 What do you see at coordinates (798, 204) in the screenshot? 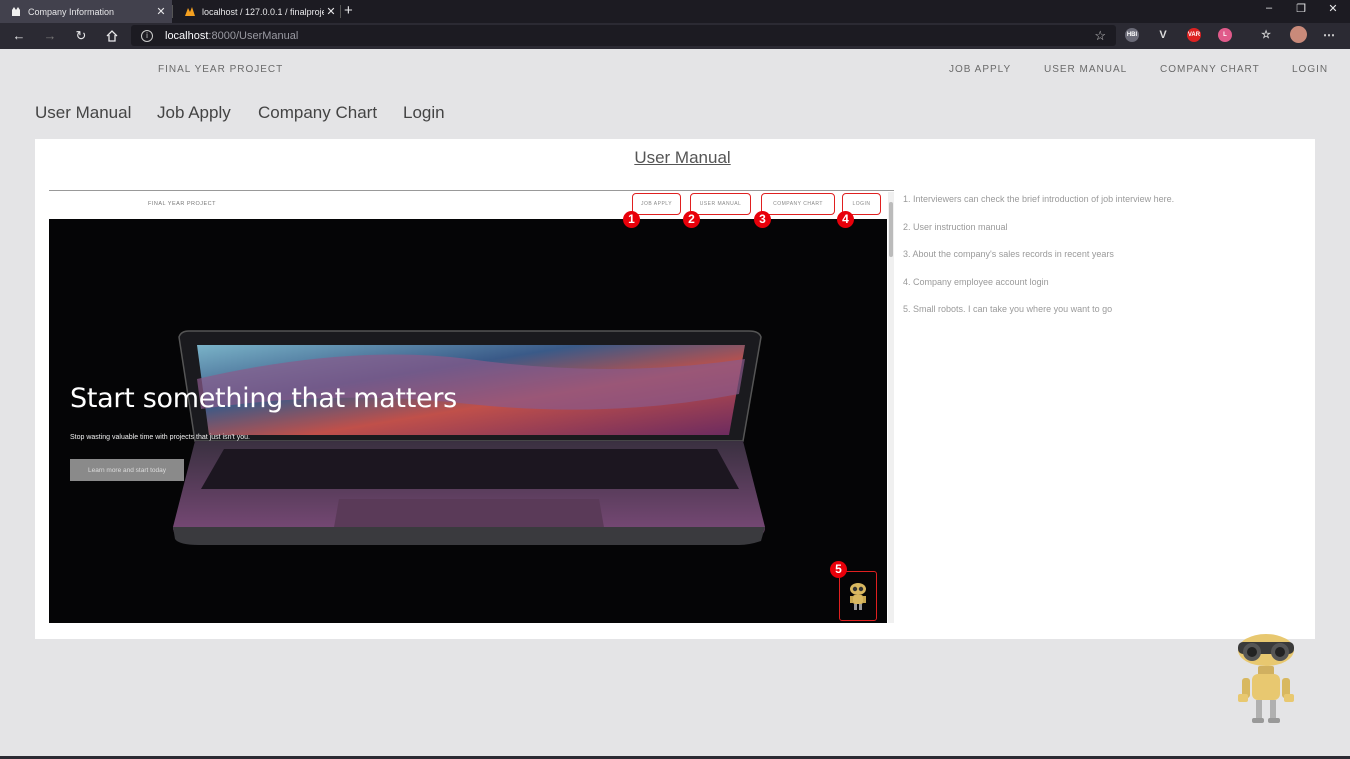
I see `screenshot-company-chart: COMPANY CHART` at bounding box center [798, 204].